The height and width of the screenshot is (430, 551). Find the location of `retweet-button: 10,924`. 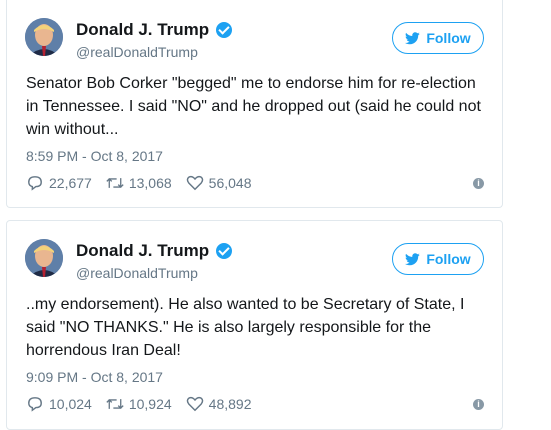

retweet-button: 10,924 is located at coordinates (139, 404).